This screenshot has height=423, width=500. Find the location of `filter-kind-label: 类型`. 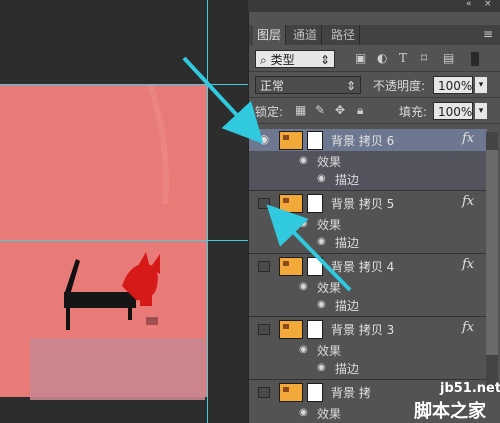

filter-kind-label: 类型 is located at coordinates (282, 60).